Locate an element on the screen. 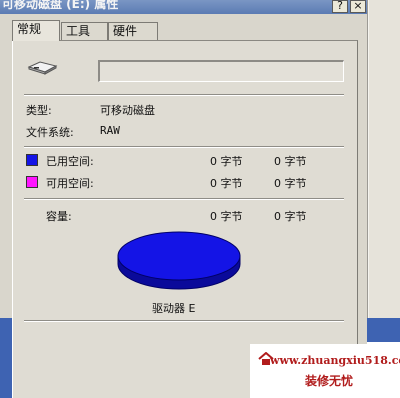 The image size is (400, 398). desktop-background-right is located at coordinates (383, 330).